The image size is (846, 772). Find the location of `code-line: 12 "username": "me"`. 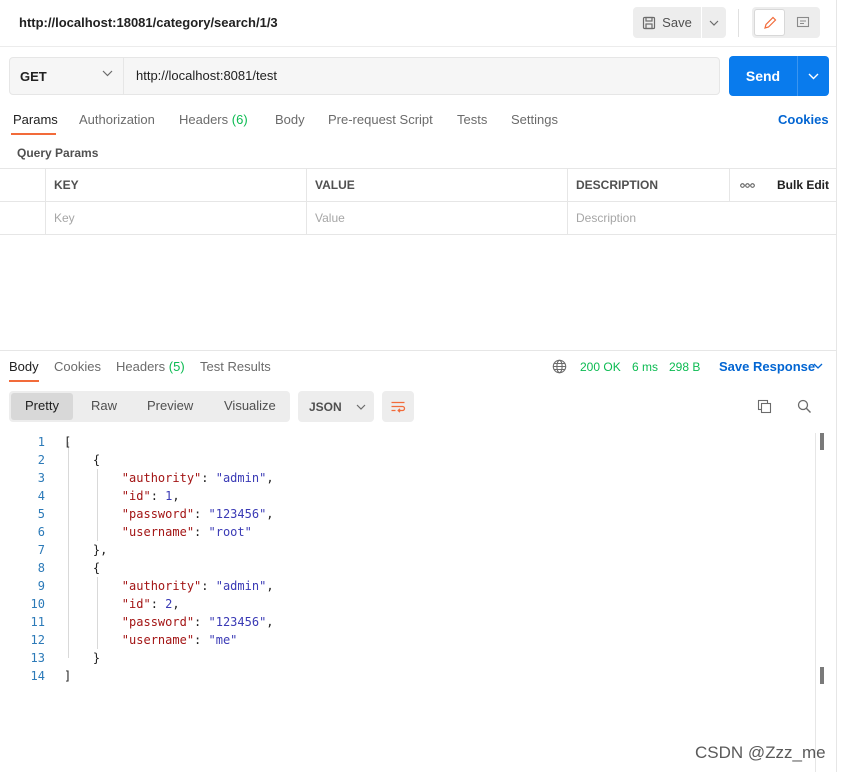

code-line: 12 "username": "me" is located at coordinates (400, 640).